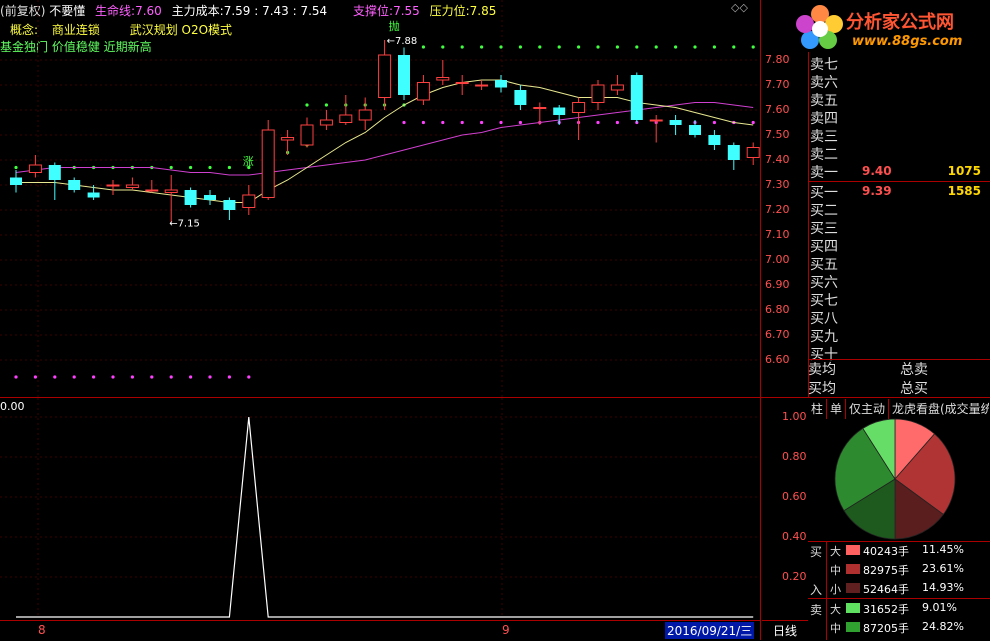  Describe the element at coordinates (777, 84) in the screenshot. I see `price-tick: 7.70` at that location.